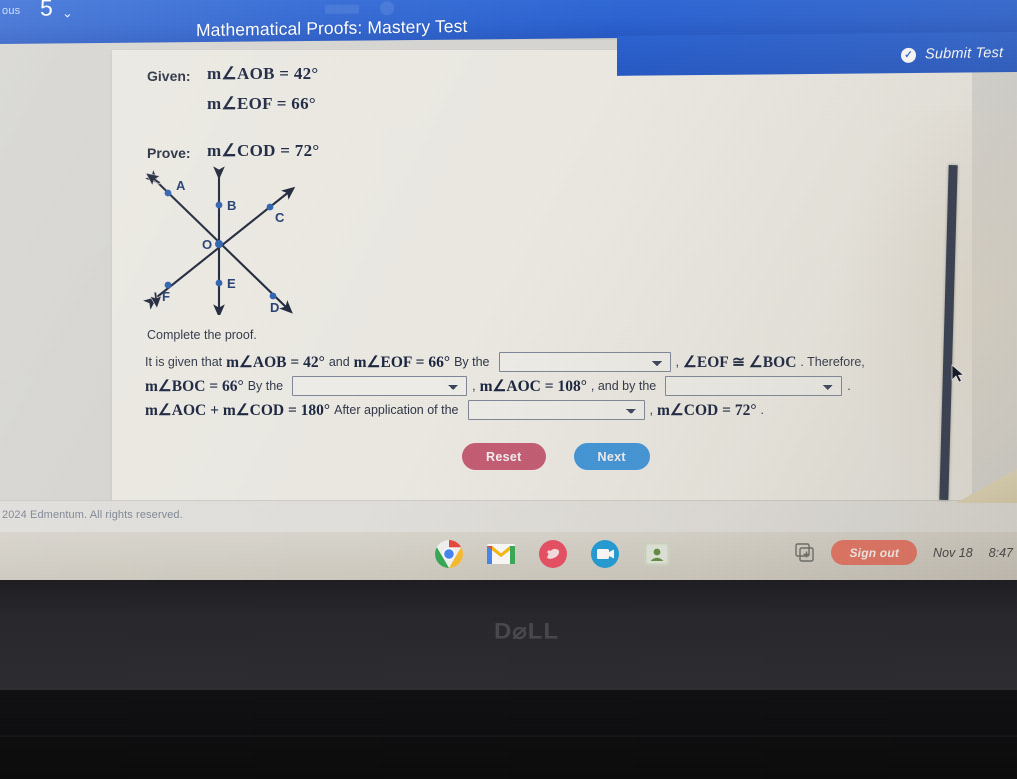 This screenshot has width=1017, height=779. Describe the element at coordinates (238, 410) in the screenshot. I see `proof-math: m∠AOC + m∠COD = 180°` at that location.